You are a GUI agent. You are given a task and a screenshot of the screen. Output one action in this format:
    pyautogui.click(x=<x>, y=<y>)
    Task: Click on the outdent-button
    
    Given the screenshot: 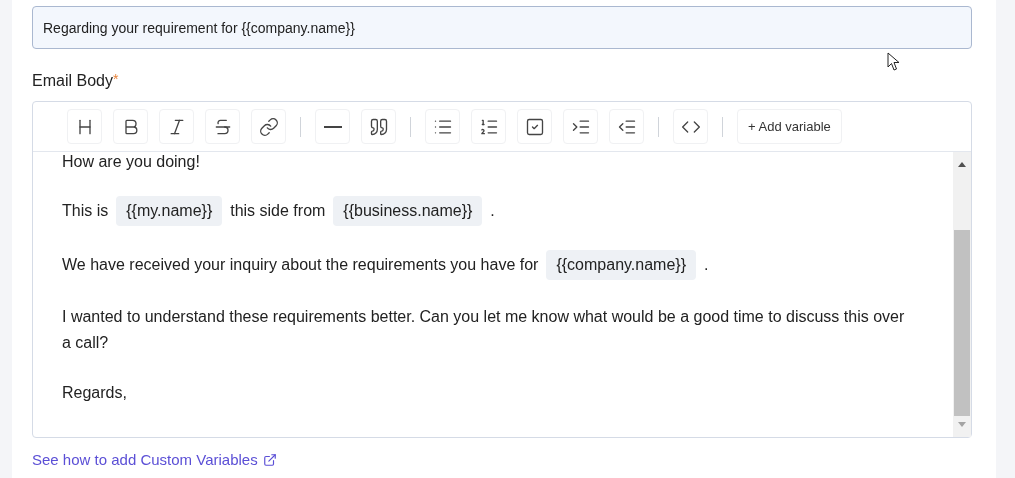 What is the action you would take?
    pyautogui.click(x=626, y=126)
    